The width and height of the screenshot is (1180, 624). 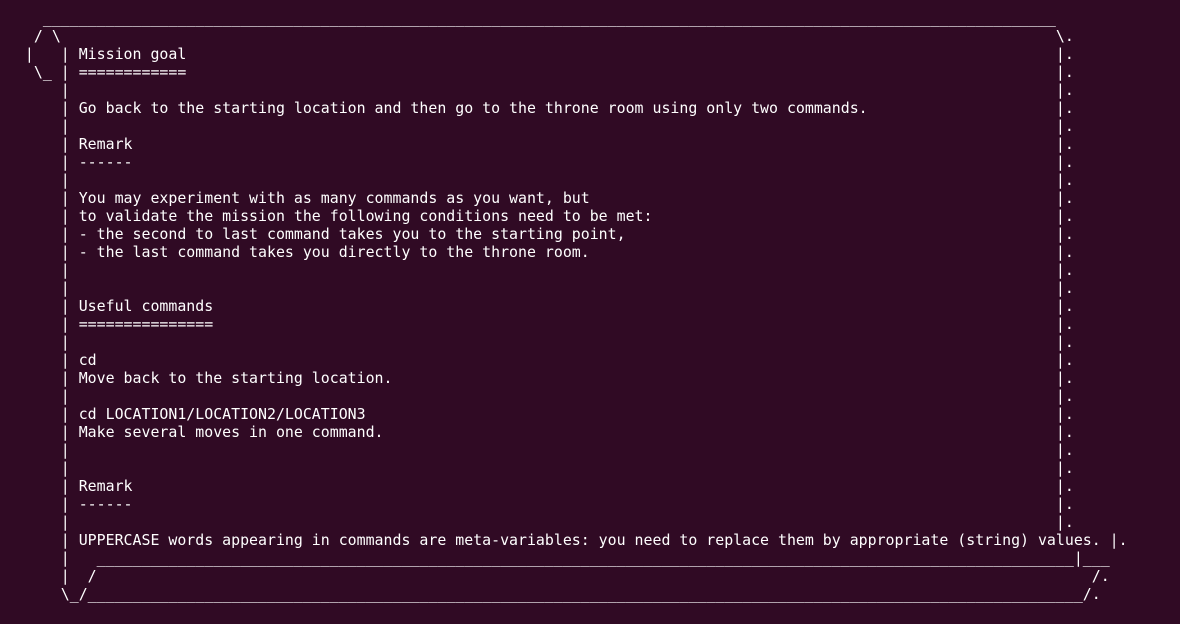 What do you see at coordinates (540, 72) in the screenshot?
I see `mission-goal-underline: \_ | ============ |.` at bounding box center [540, 72].